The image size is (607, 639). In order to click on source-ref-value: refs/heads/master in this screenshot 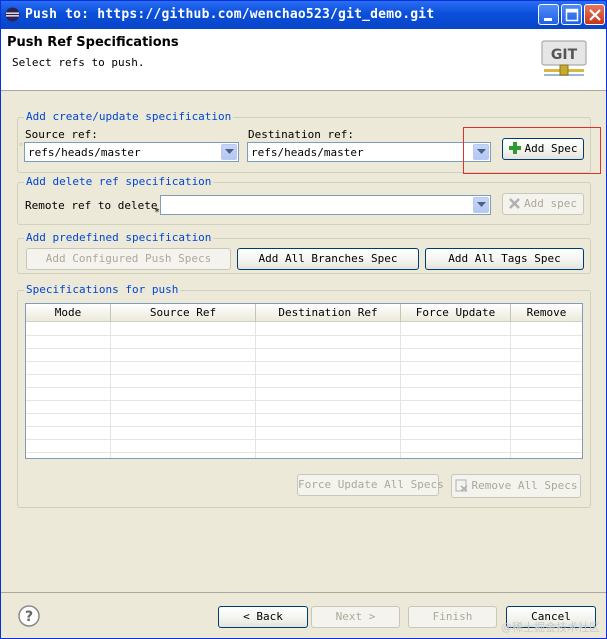, I will do `click(84, 152)`.